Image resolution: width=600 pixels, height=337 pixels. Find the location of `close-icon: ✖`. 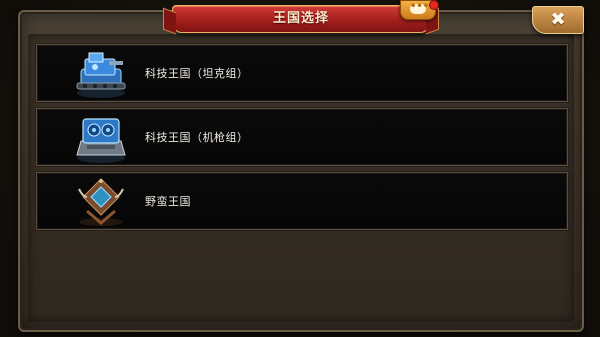

close-icon: ✖ is located at coordinates (558, 19).